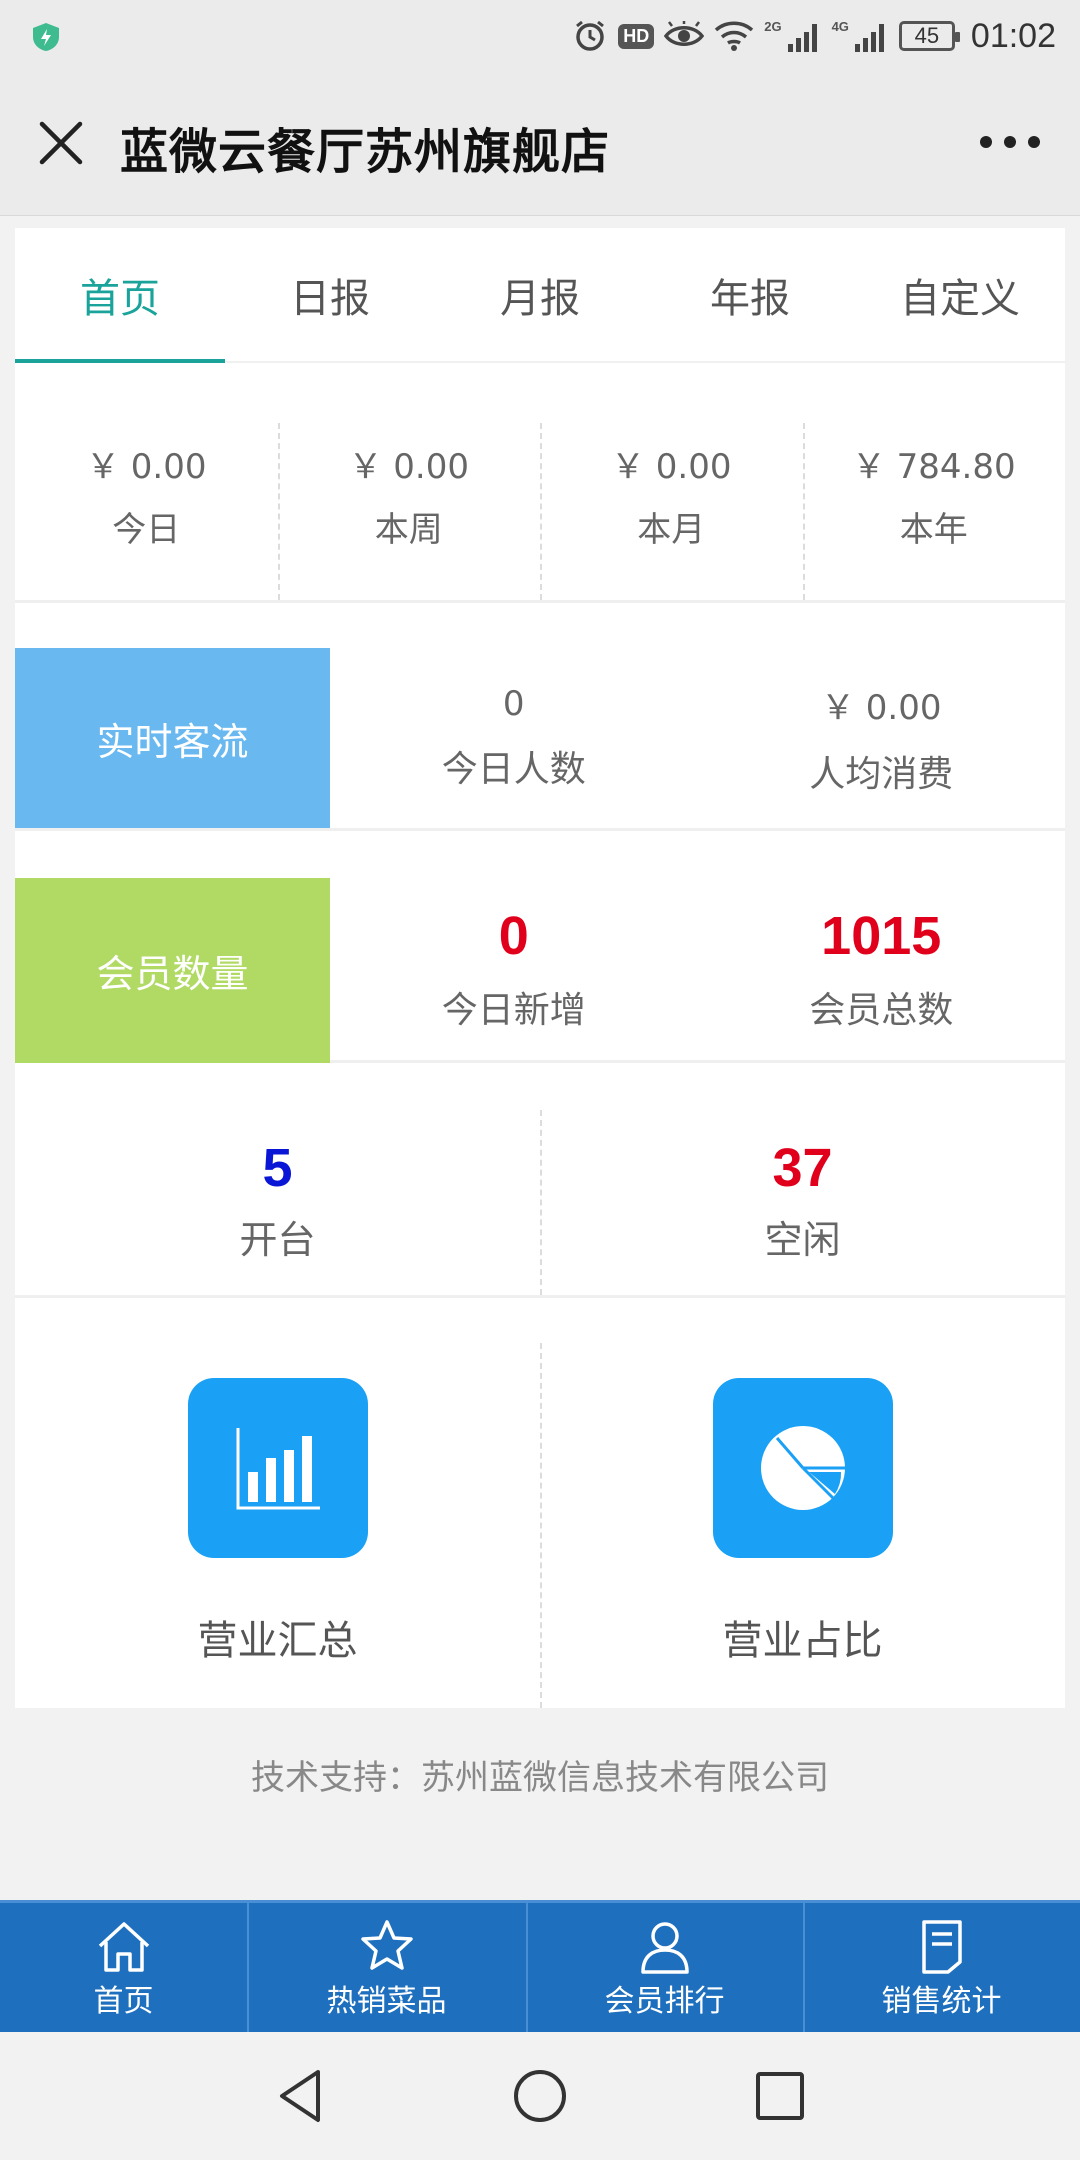  I want to click on tab-daily: 日报, so click(330, 294).